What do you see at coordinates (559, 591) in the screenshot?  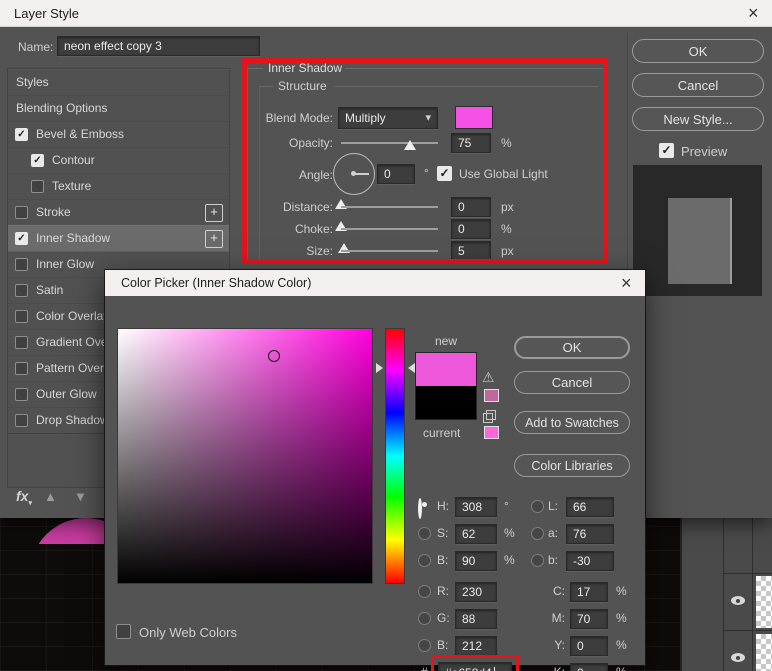 I see `c-label: C:` at bounding box center [559, 591].